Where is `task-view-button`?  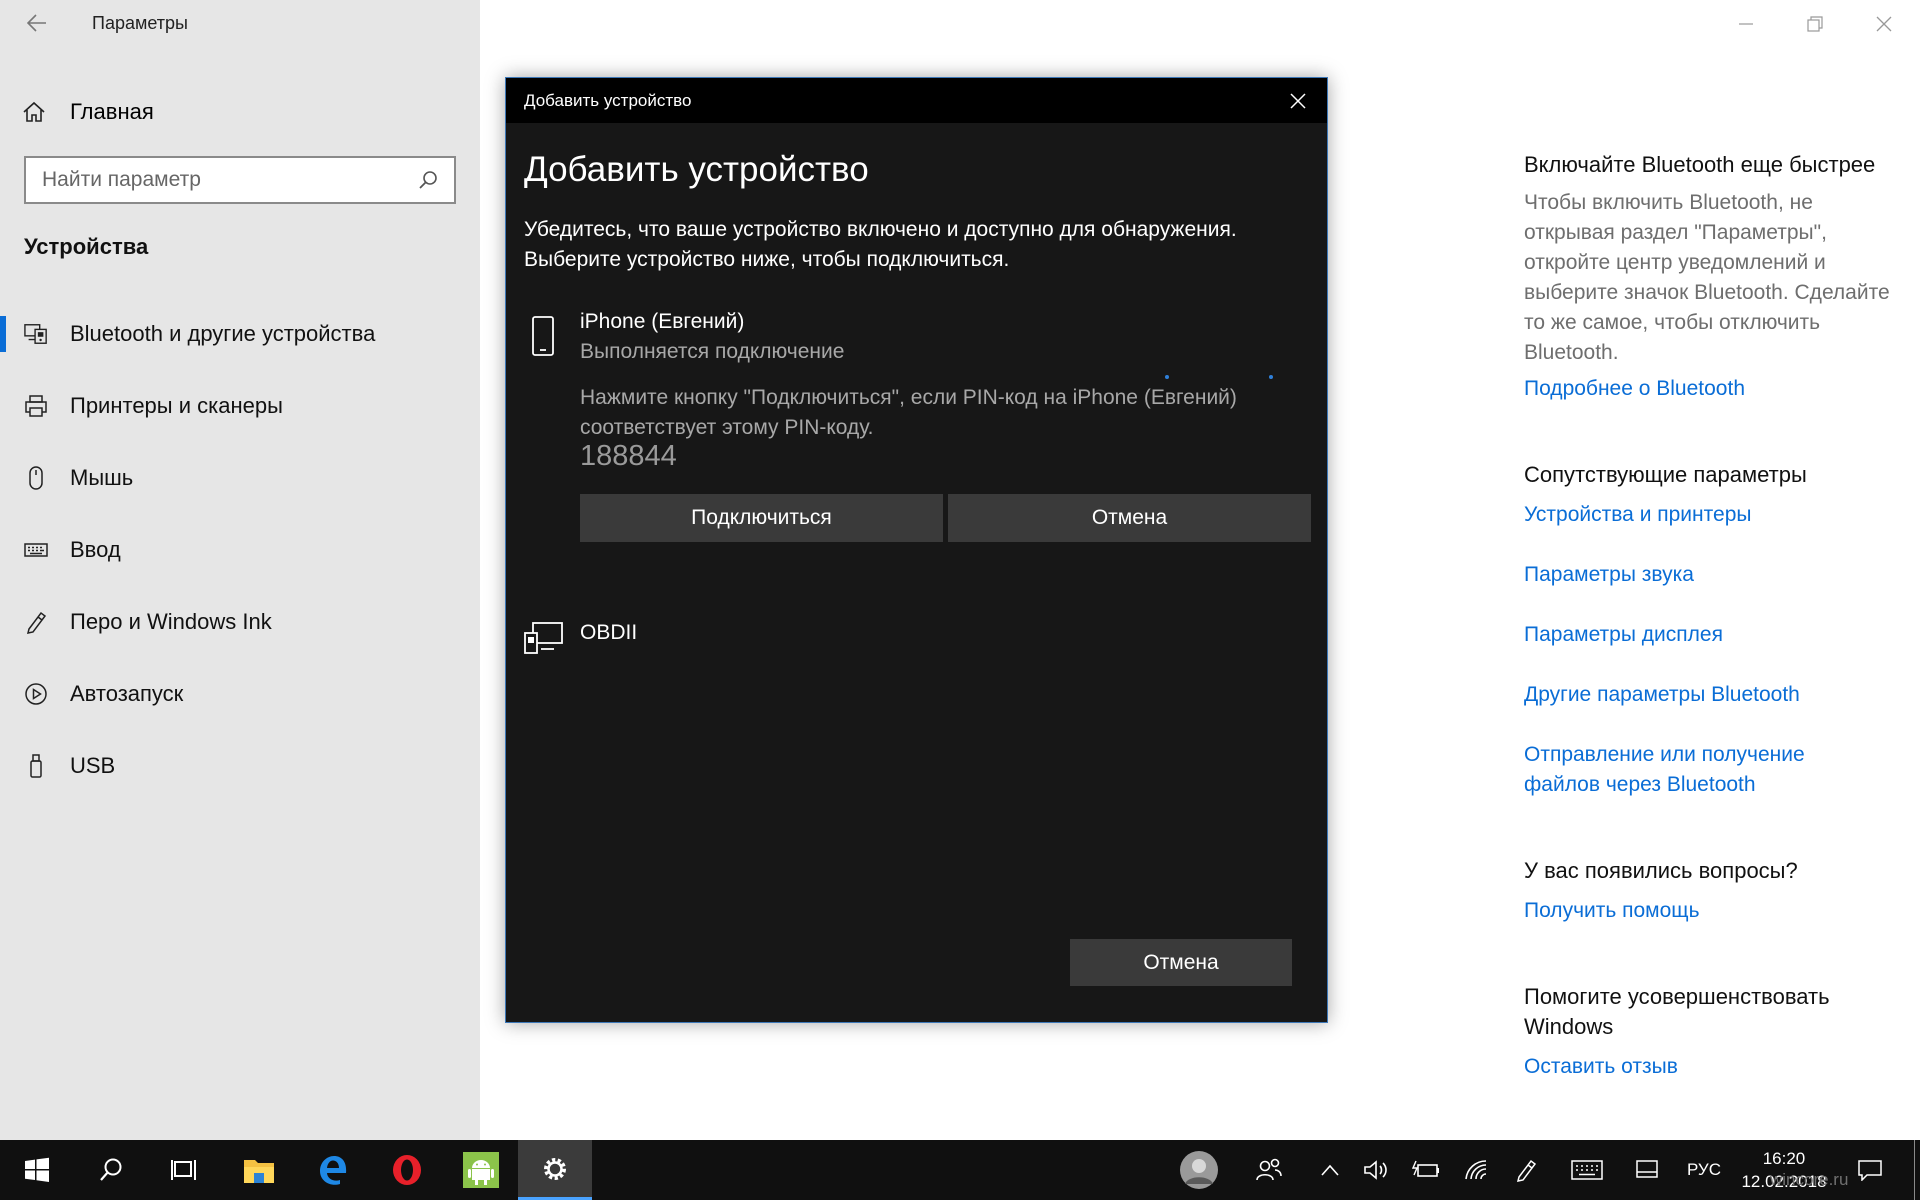 task-view-button is located at coordinates (185, 1170).